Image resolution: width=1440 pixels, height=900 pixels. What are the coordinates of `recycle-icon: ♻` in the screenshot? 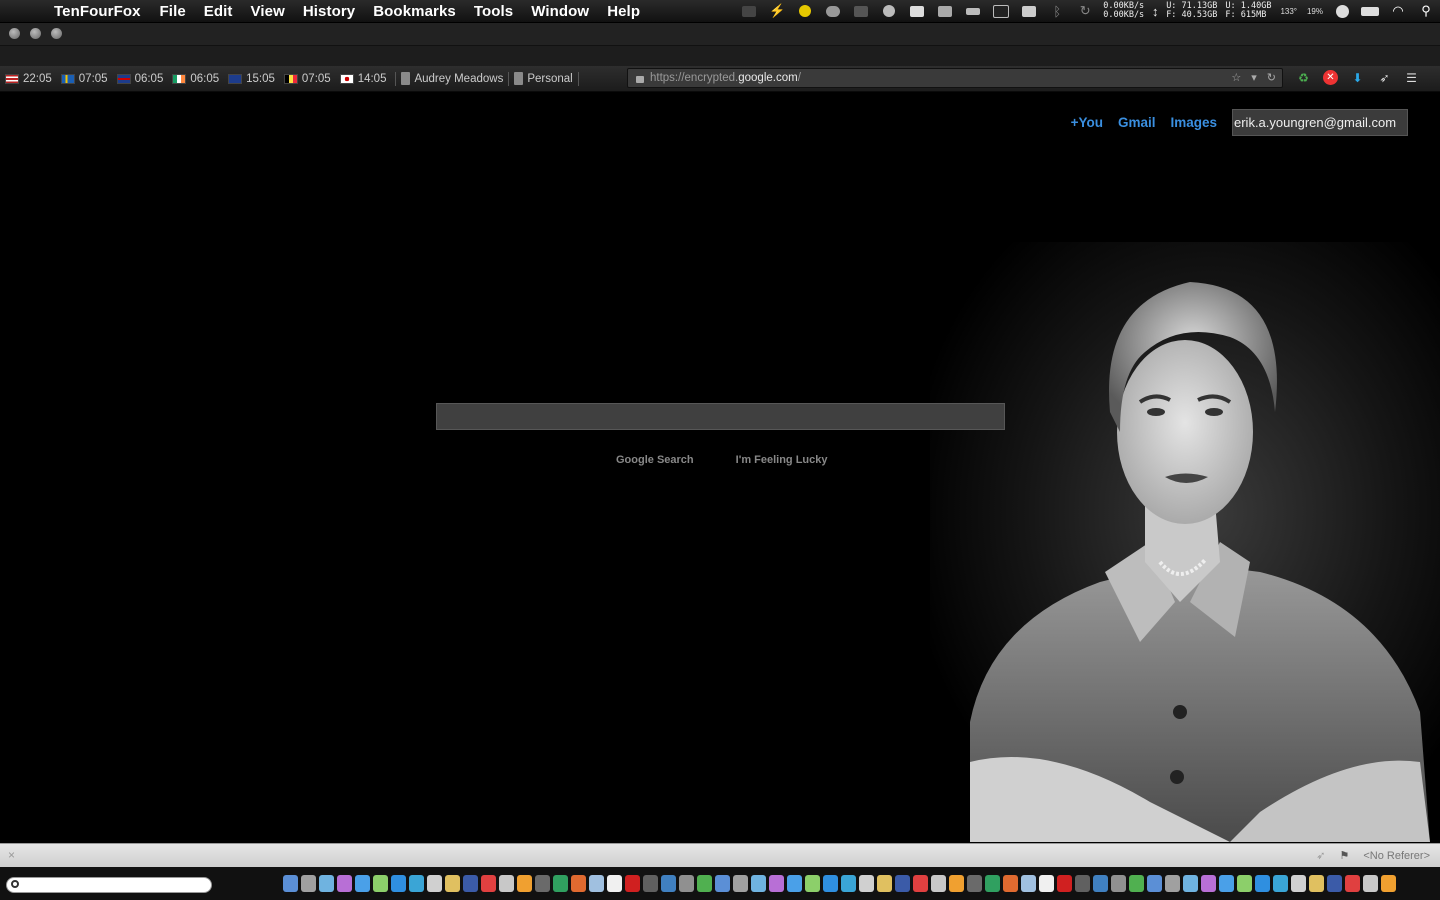 It's located at (1303, 77).